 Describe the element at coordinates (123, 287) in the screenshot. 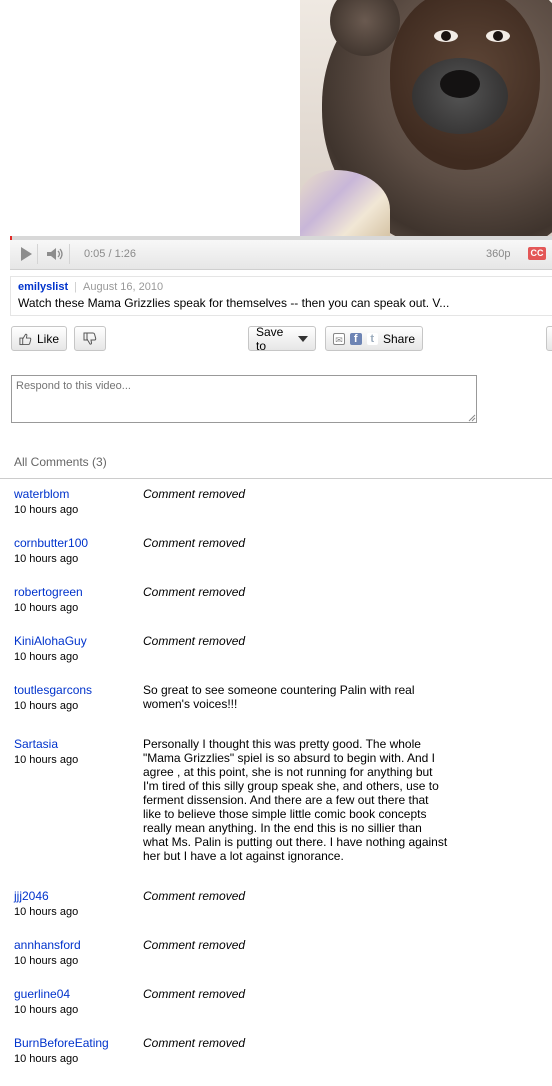

I see `upload-date: August 16, 2010` at that location.